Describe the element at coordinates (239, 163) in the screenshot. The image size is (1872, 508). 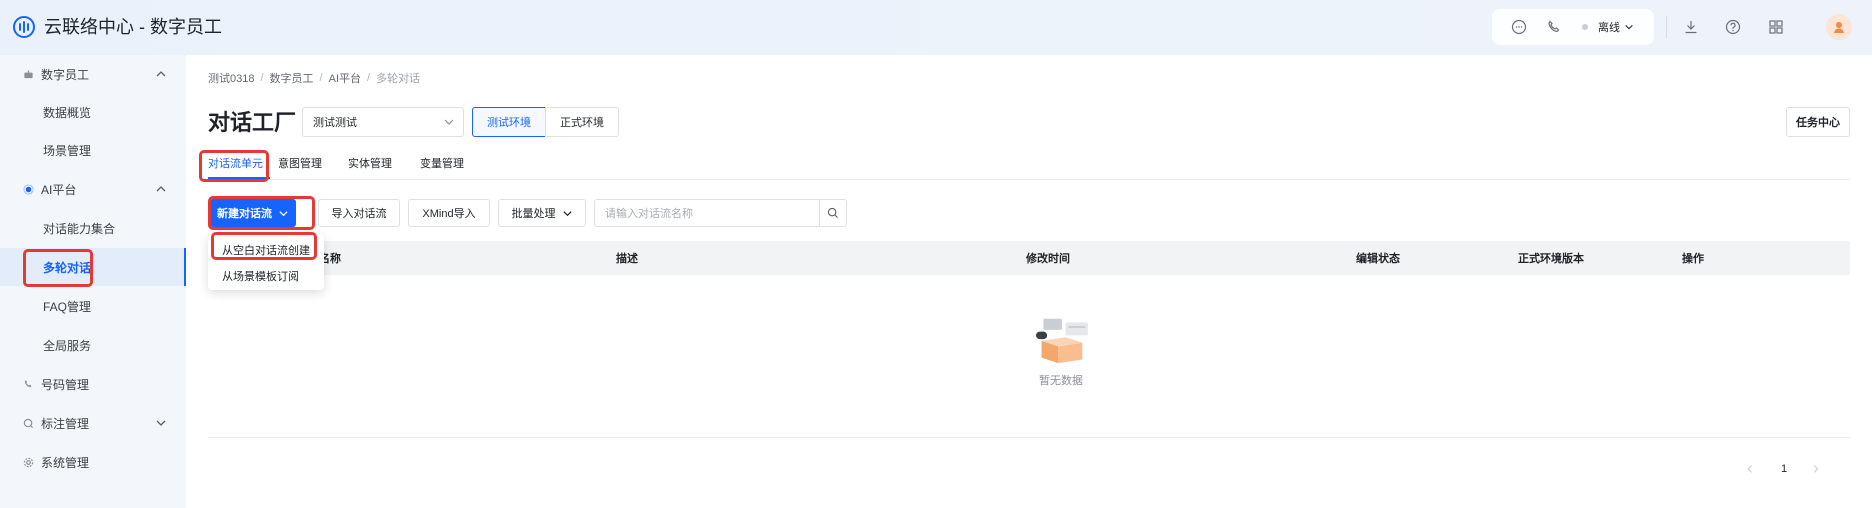
I see `tab-dialog-flow: 对话流单元` at that location.